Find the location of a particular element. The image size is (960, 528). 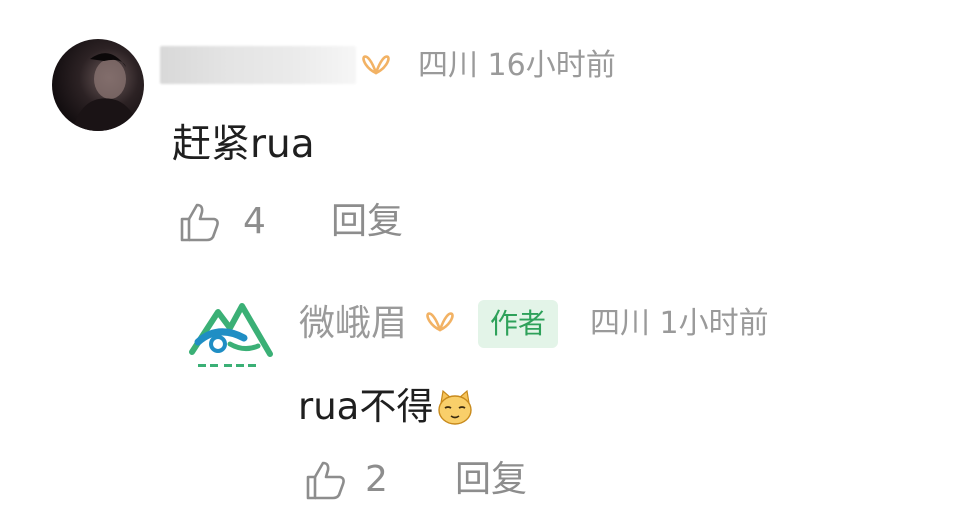

commenter-avatar is located at coordinates (98, 85).